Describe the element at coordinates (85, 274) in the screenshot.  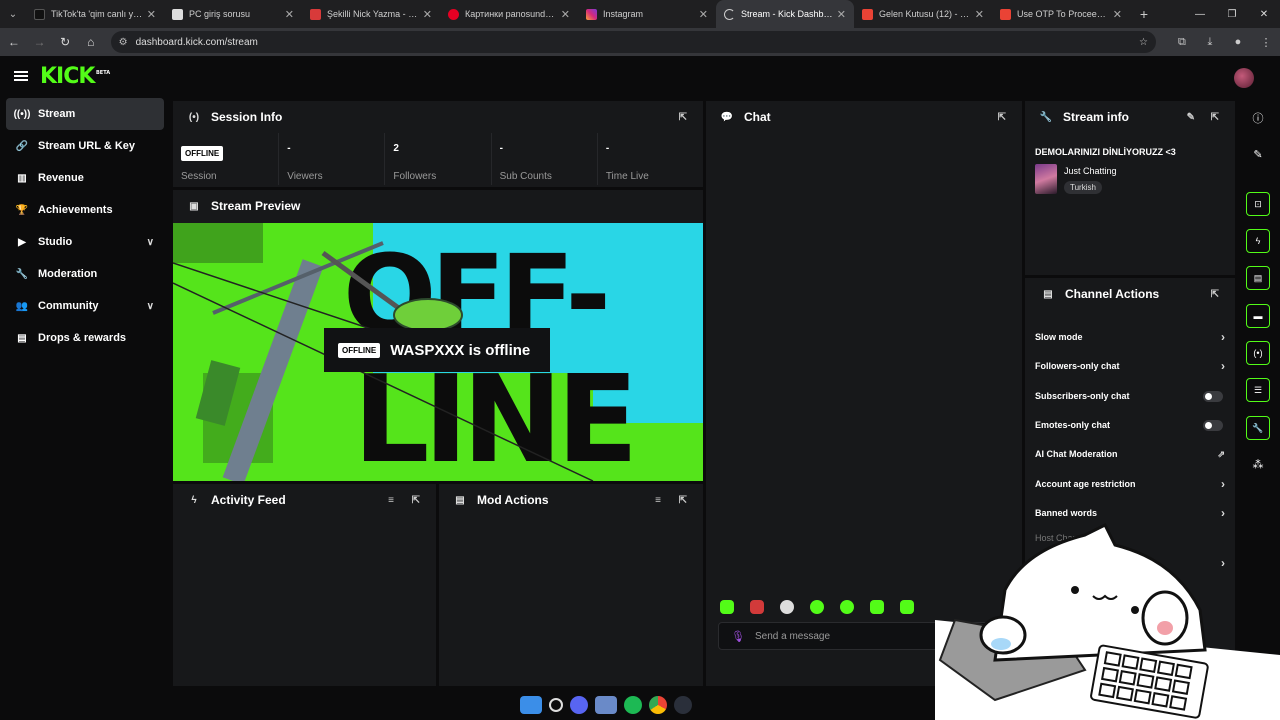
I see `sidebar-item-moderation: 🔧 Moderation` at that location.